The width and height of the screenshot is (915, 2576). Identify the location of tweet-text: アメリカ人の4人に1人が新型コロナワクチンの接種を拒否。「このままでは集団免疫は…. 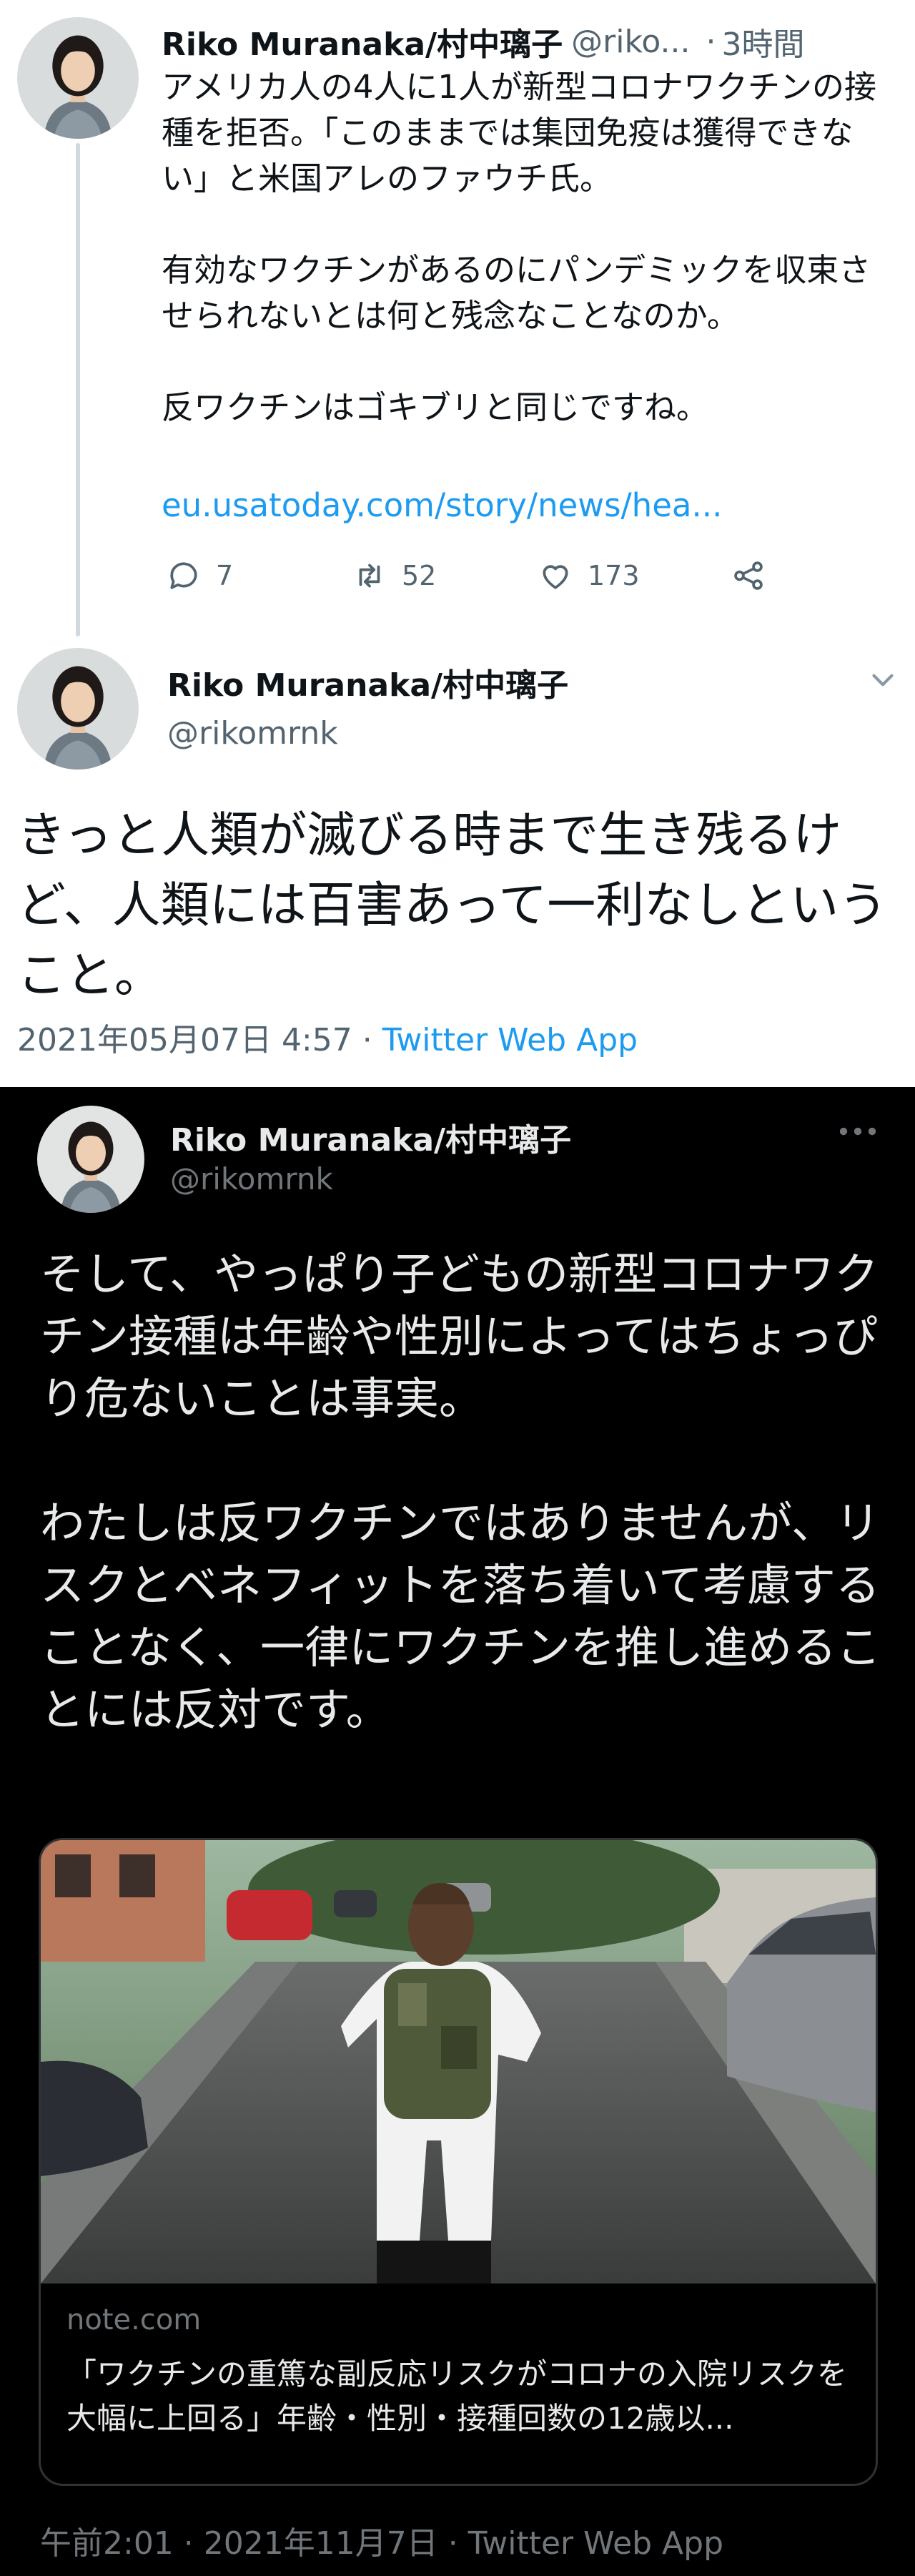
(526, 248).